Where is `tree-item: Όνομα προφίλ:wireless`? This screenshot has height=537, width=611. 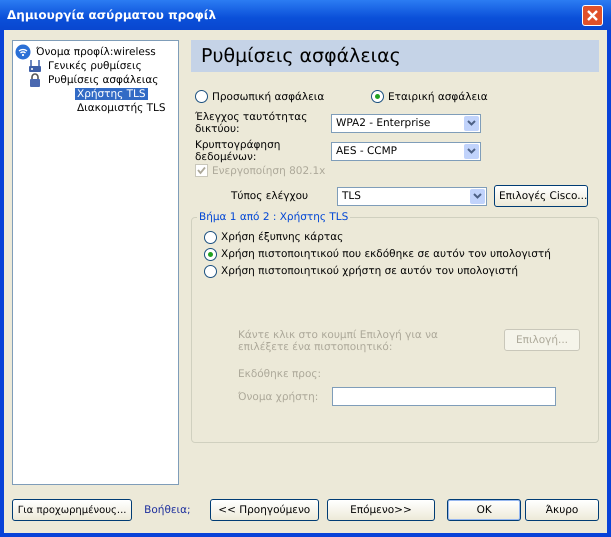
tree-item: Όνομα προφίλ:wireless is located at coordinates (96, 52).